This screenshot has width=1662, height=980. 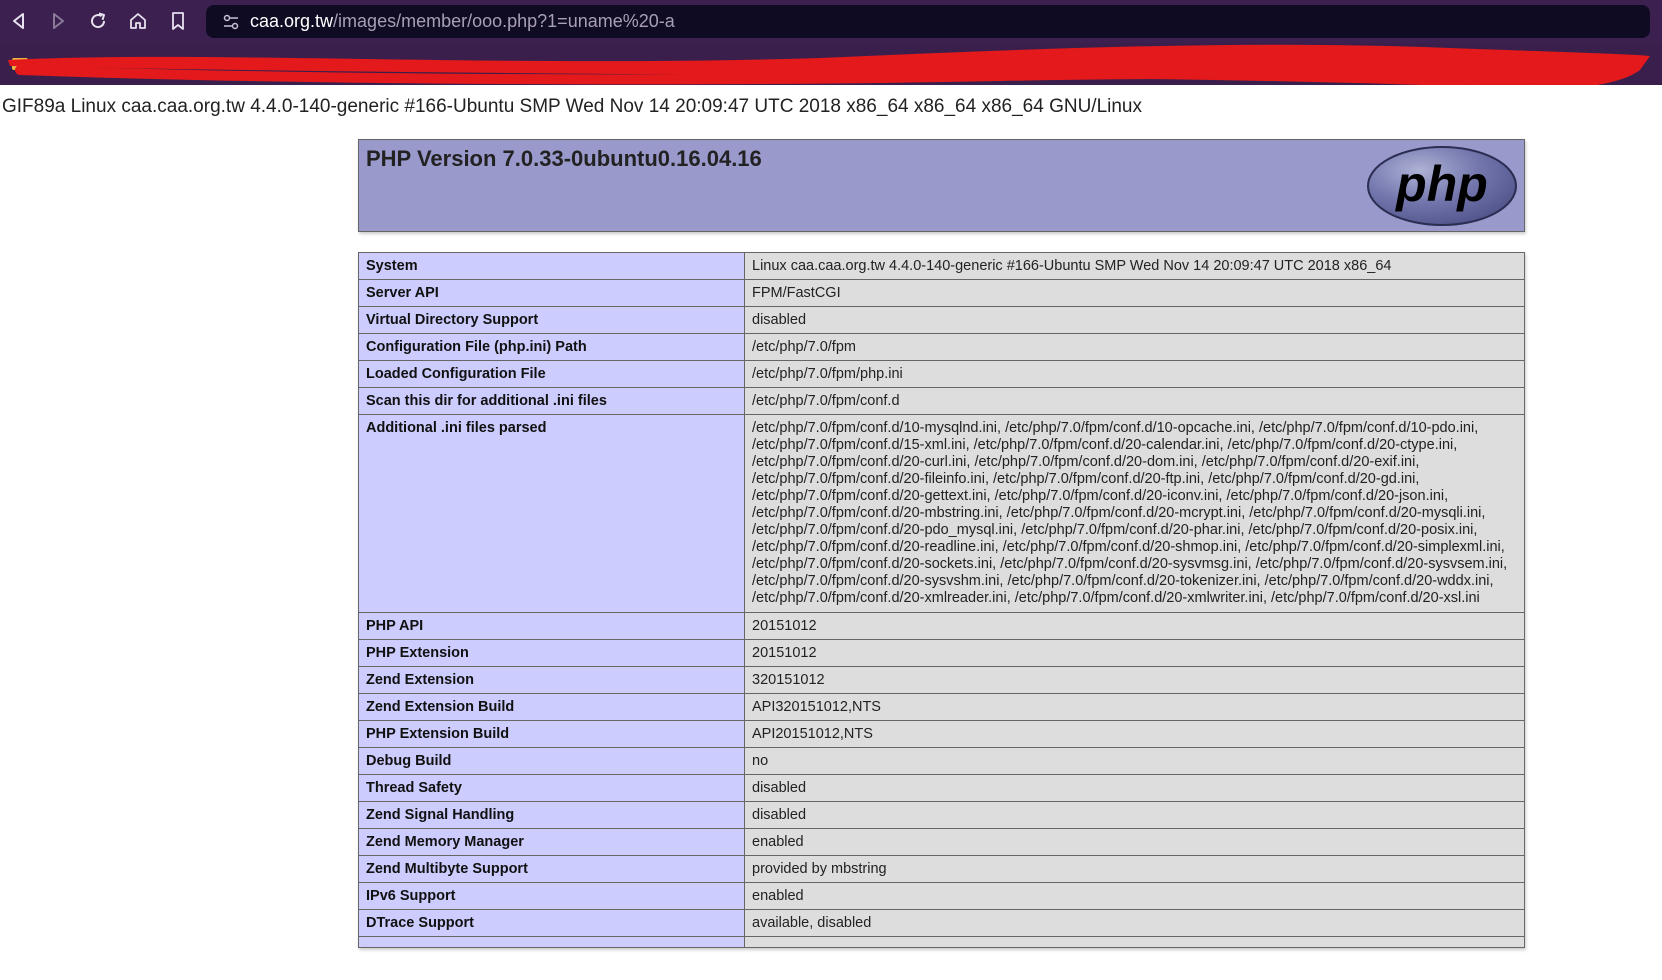 What do you see at coordinates (941, 185) in the screenshot?
I see `phpinfo-header: PHP Version 7.0.33-0ubuntu0.16.04.16 php` at bounding box center [941, 185].